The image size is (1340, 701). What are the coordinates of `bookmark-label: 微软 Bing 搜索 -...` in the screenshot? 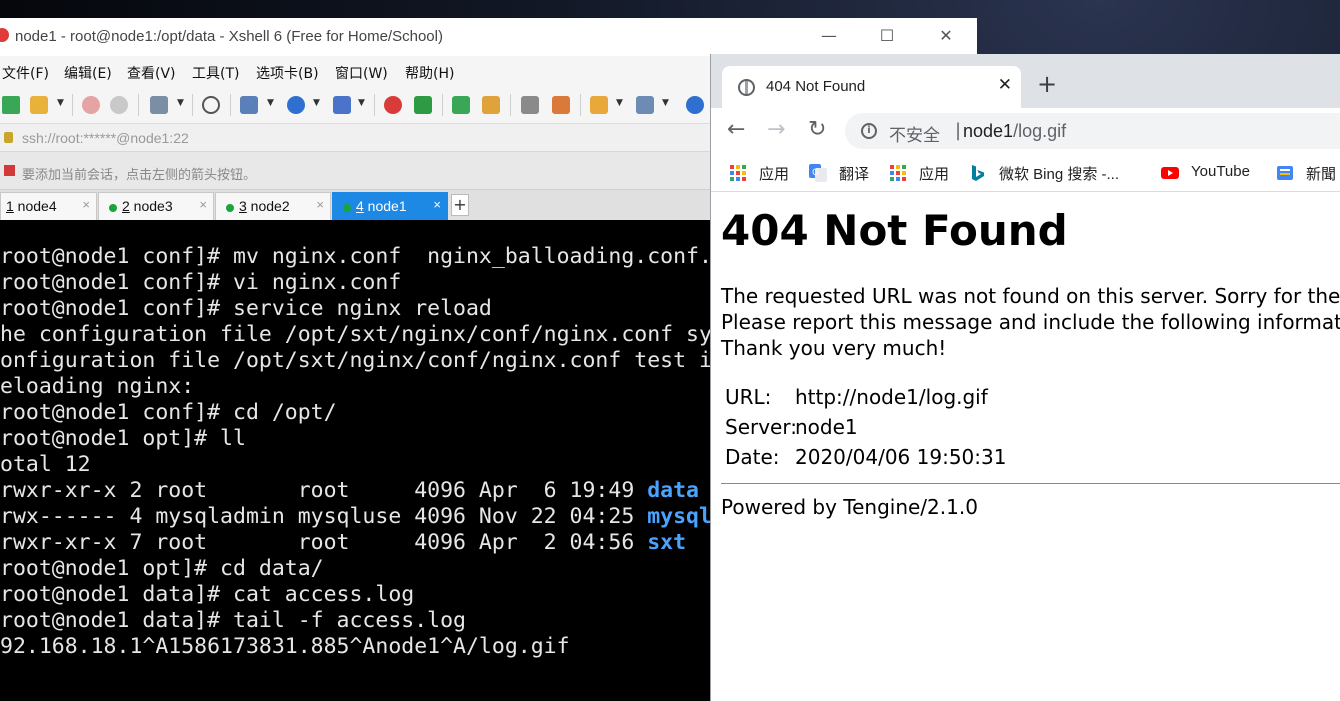 It's located at (1059, 174).